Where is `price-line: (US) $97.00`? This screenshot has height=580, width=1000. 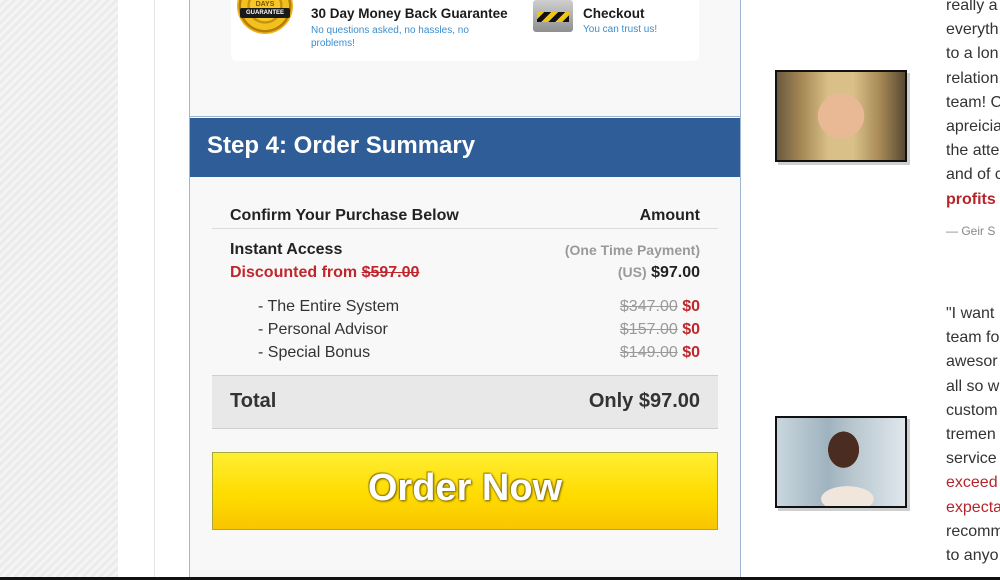 price-line: (US) $97.00 is located at coordinates (659, 273).